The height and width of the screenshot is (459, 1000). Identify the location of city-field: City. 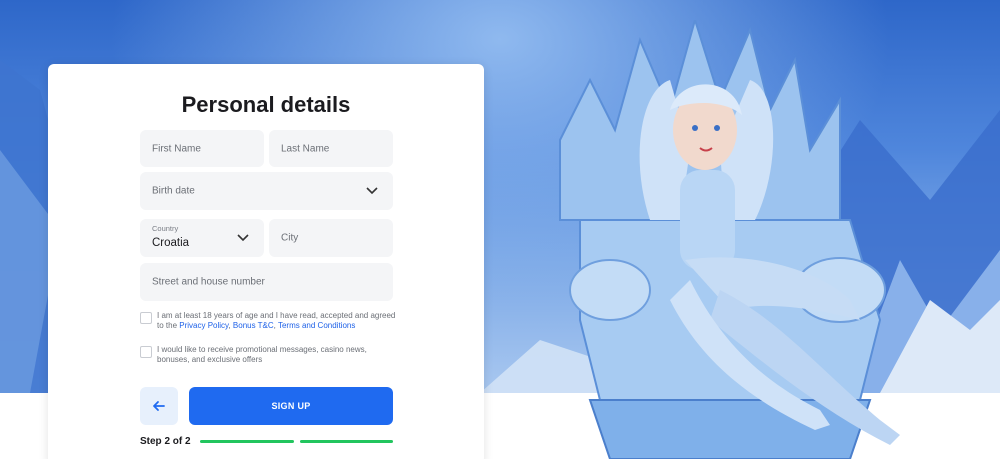
(331, 238).